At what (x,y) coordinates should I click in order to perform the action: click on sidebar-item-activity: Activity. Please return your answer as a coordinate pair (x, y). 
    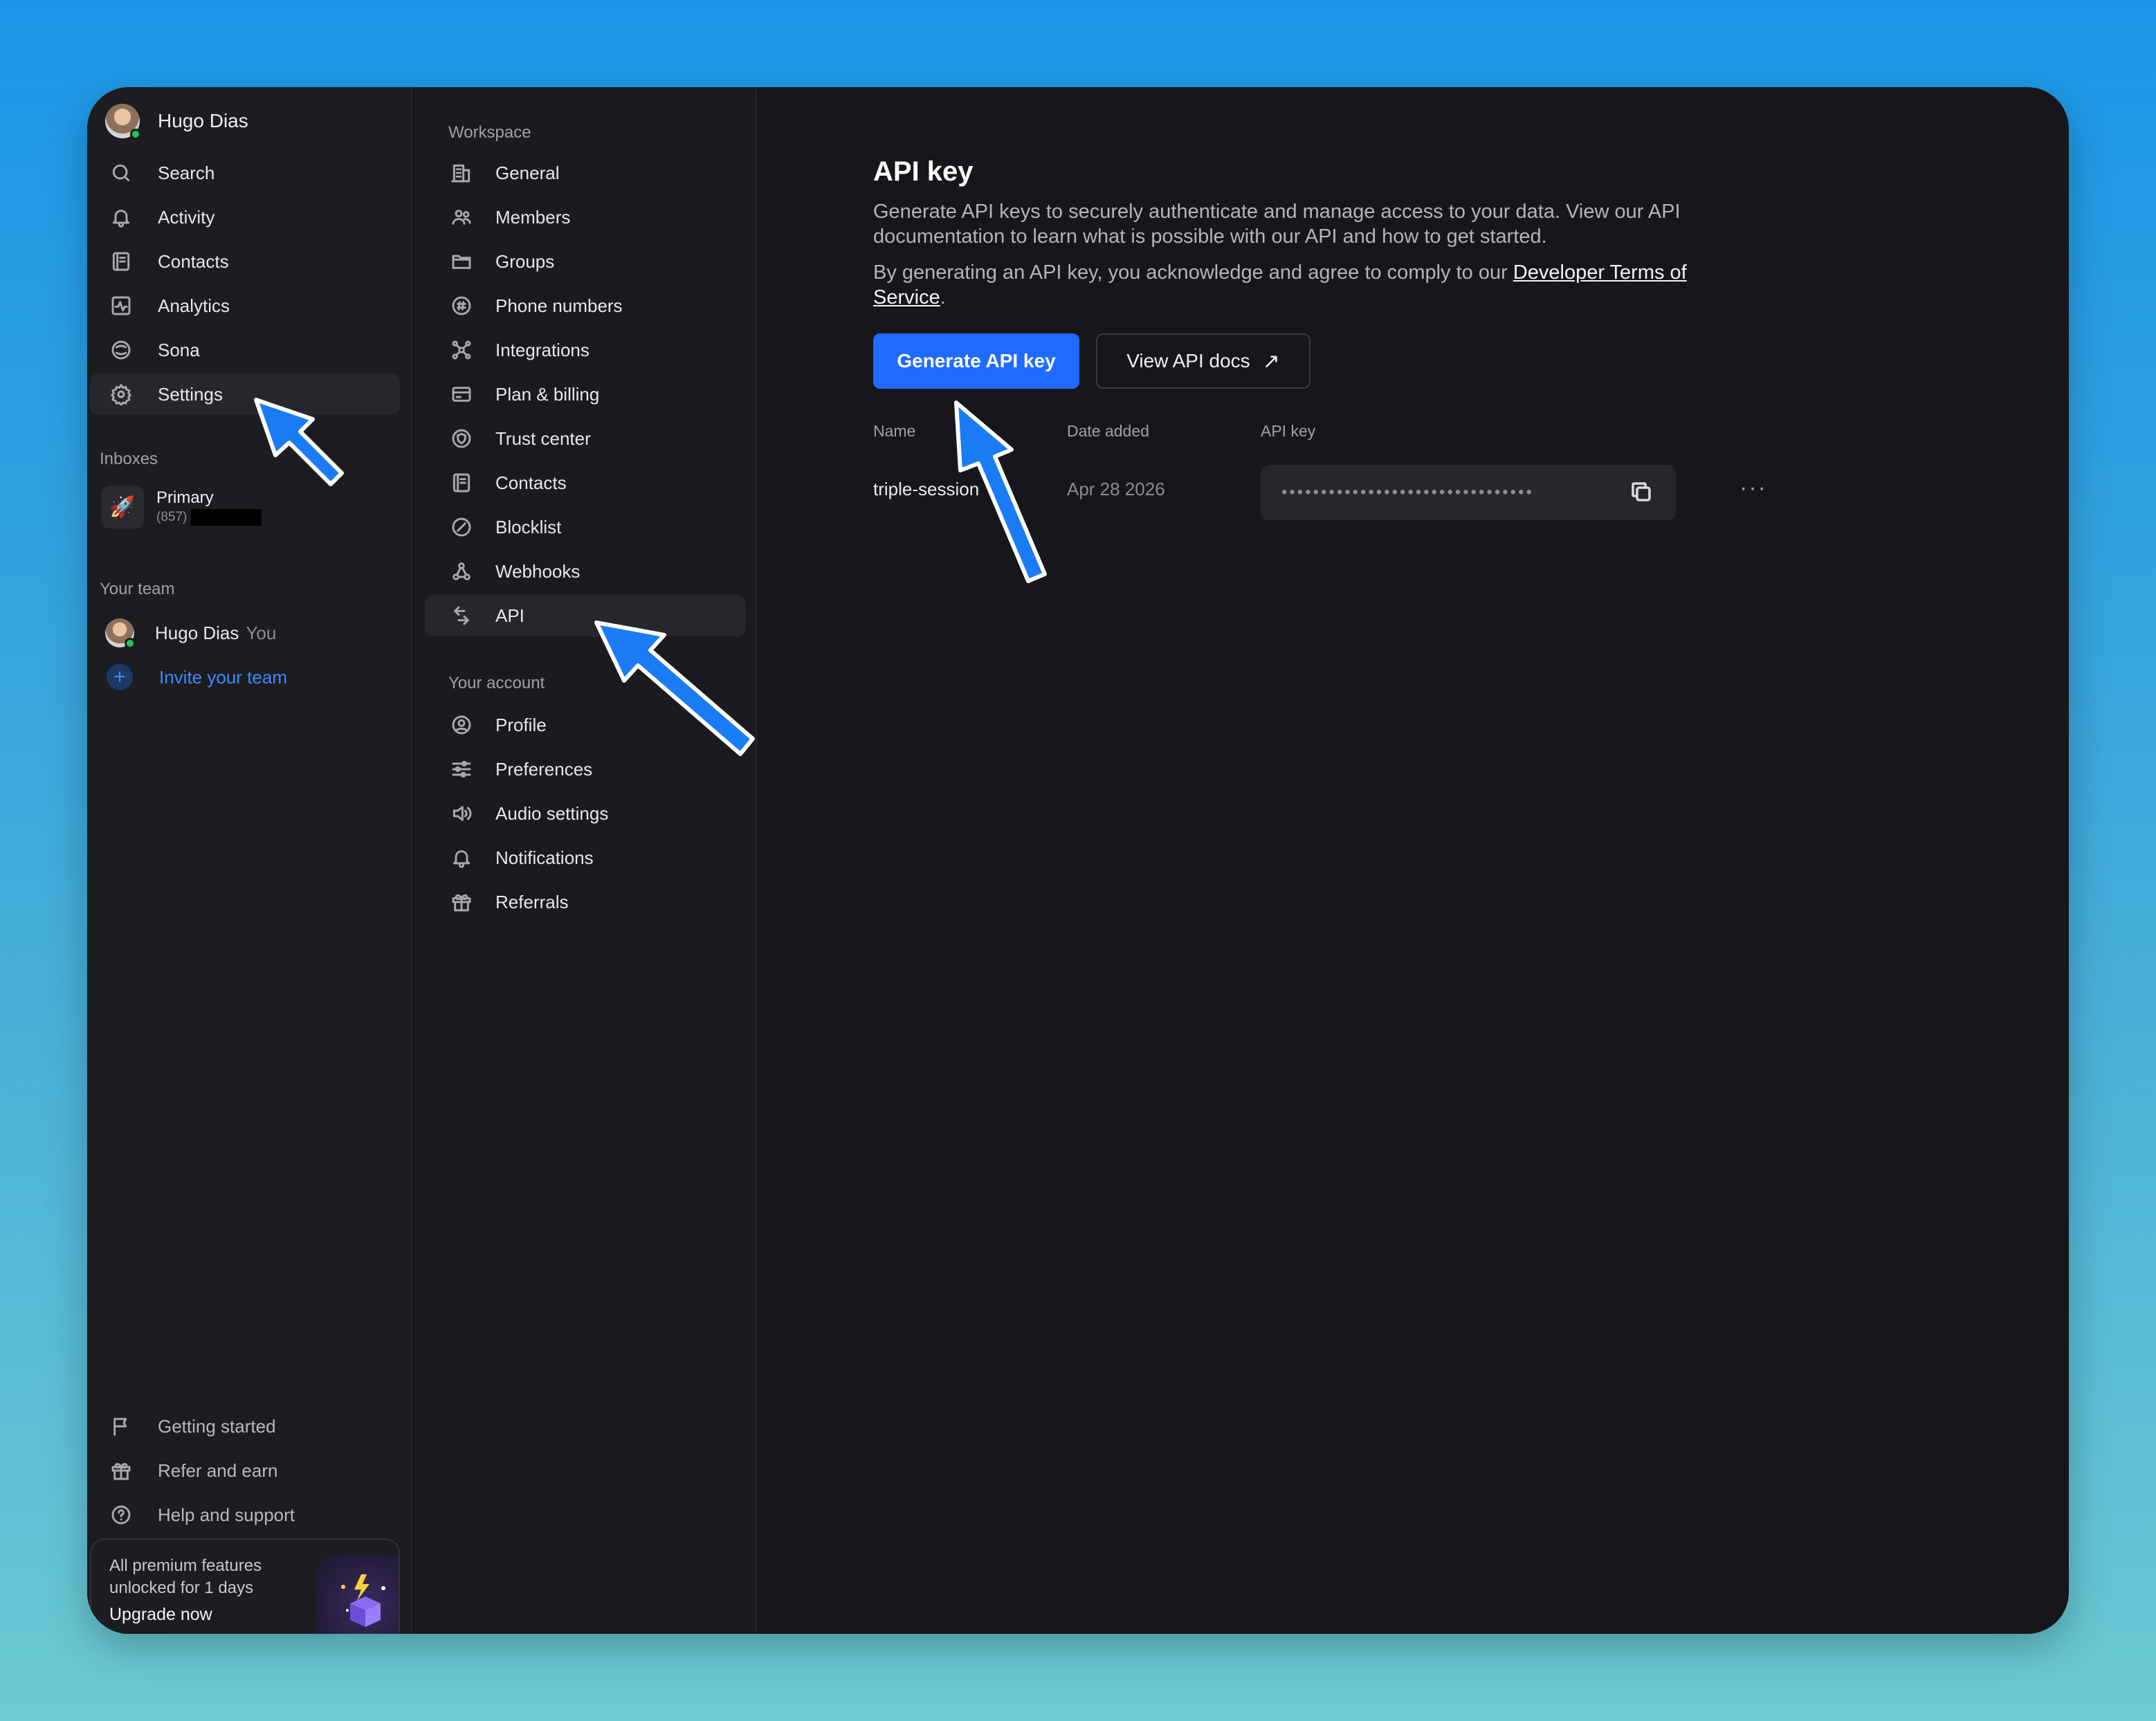
    Looking at the image, I should click on (245, 217).